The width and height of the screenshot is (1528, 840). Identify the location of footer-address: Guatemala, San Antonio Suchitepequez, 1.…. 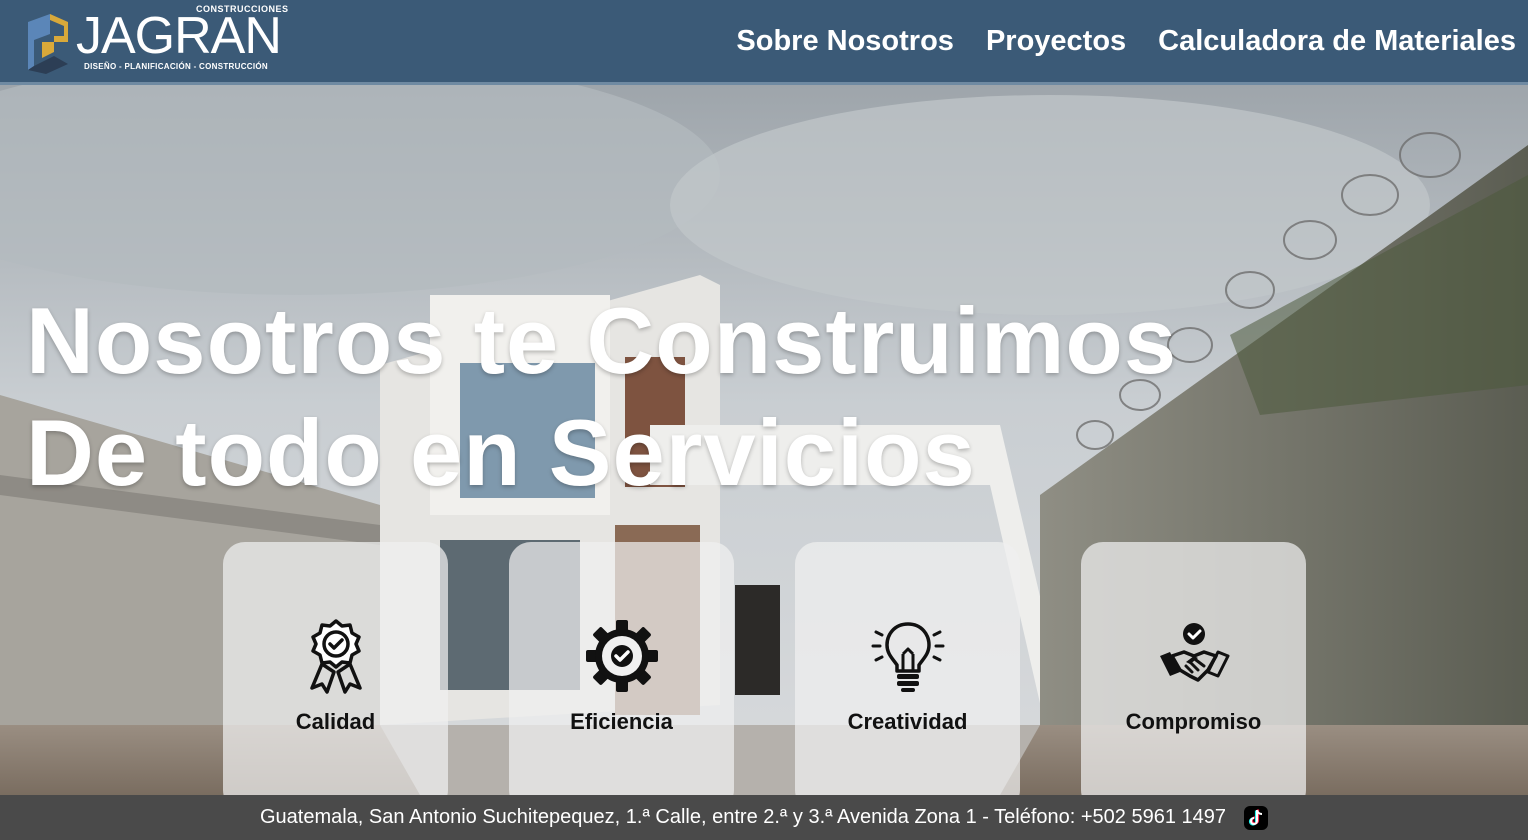
(743, 817).